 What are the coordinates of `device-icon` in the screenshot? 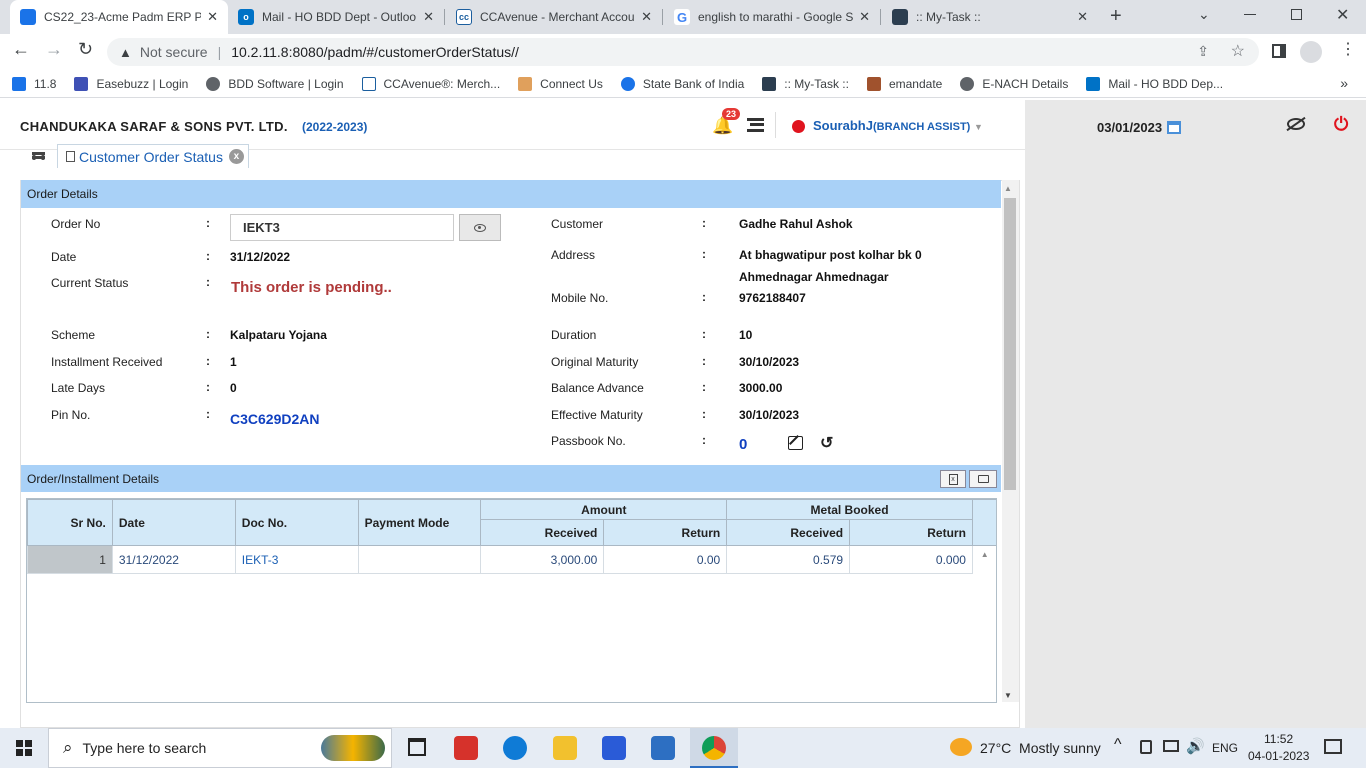 It's located at (1146, 747).